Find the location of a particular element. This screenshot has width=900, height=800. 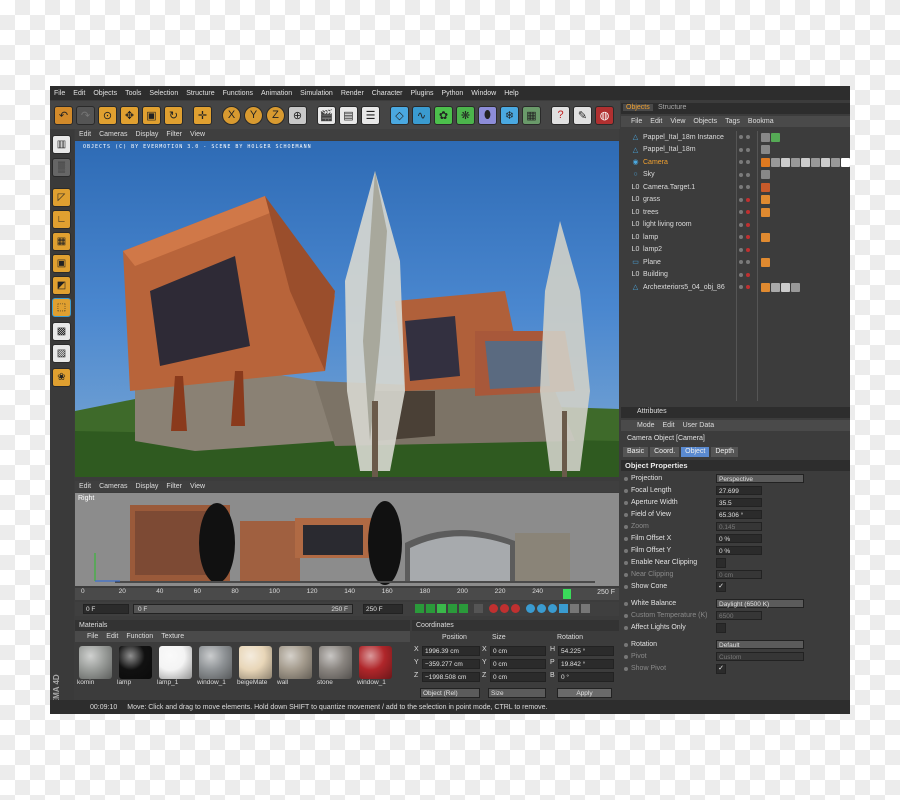

next-frame-icon is located at coordinates (452, 608).